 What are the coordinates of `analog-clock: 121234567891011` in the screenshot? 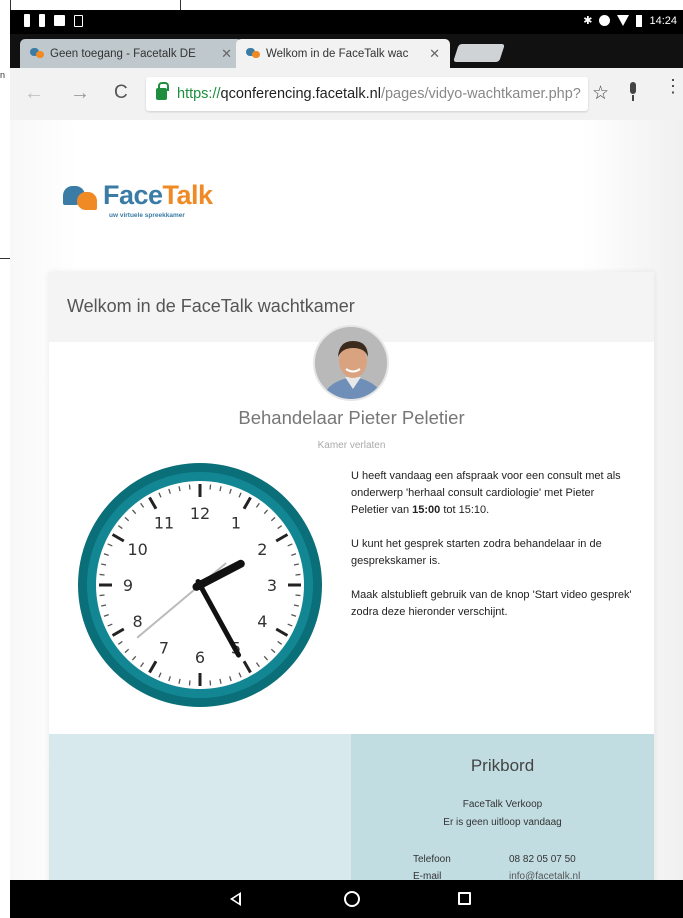 It's located at (200, 585).